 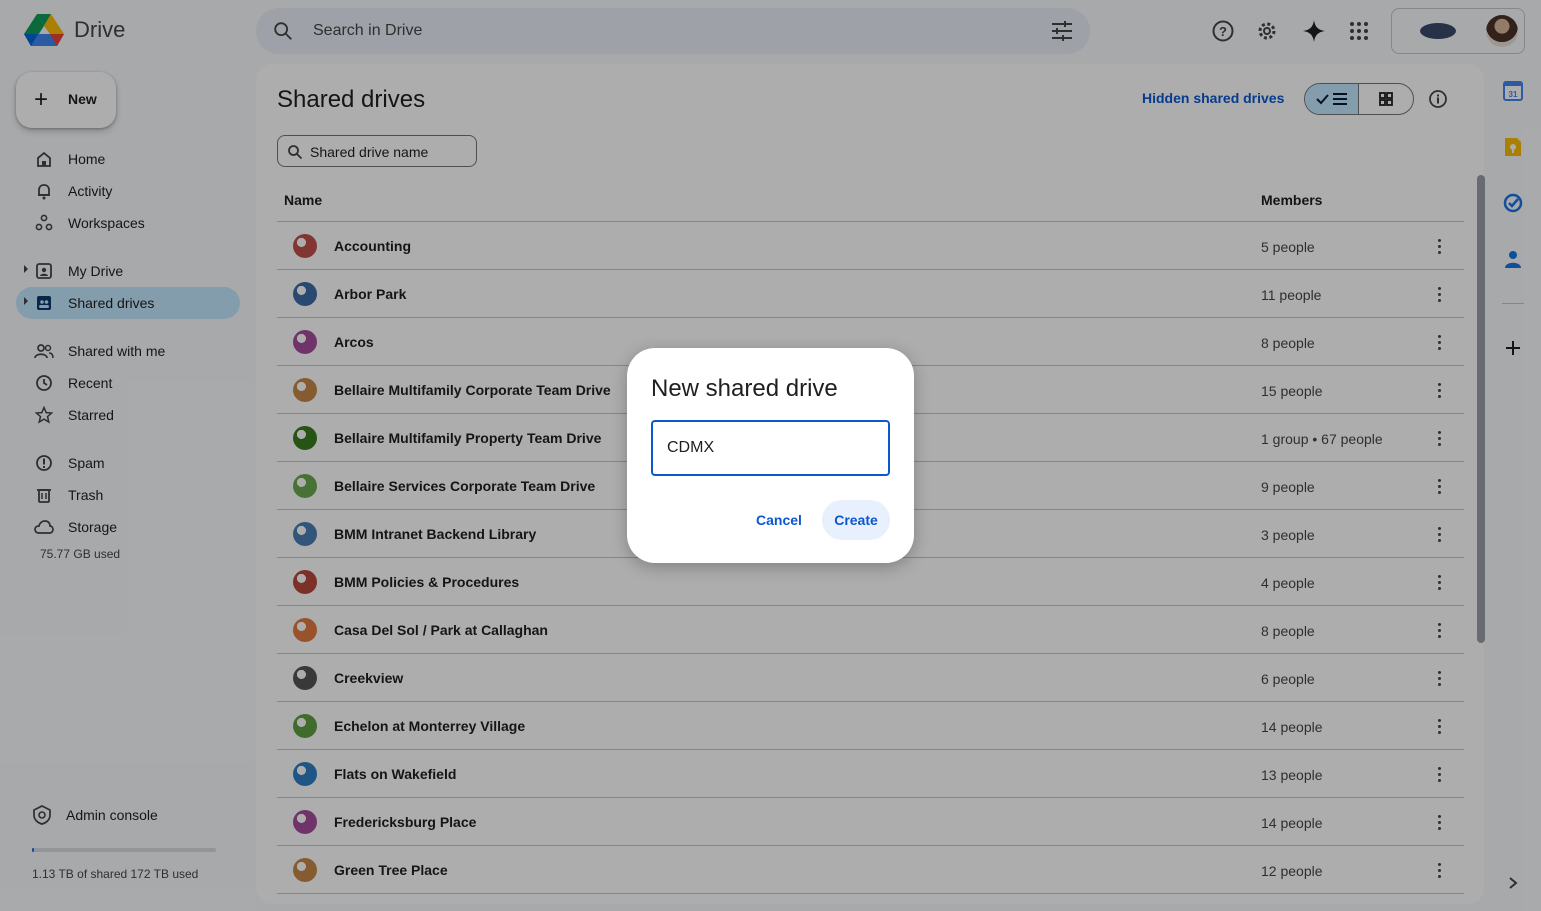 I want to click on shared-drive-name-input, so click(x=770, y=448).